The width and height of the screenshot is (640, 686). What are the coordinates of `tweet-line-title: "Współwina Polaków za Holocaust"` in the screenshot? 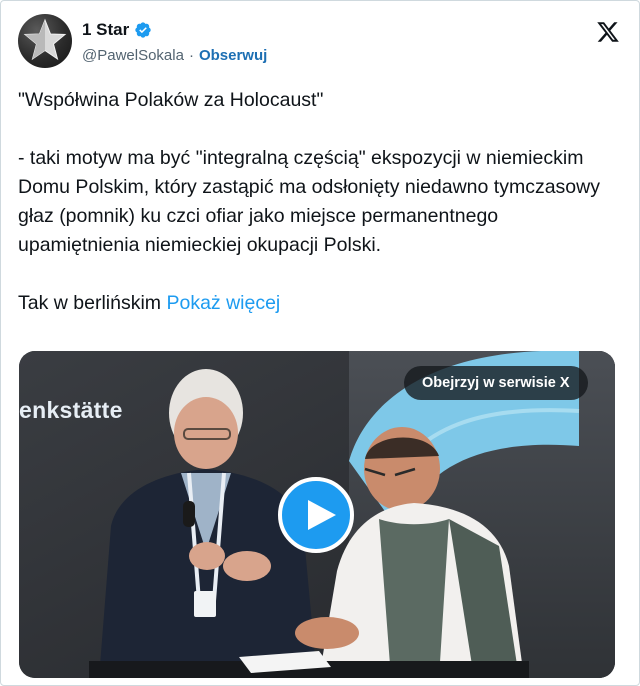 It's located at (171, 100).